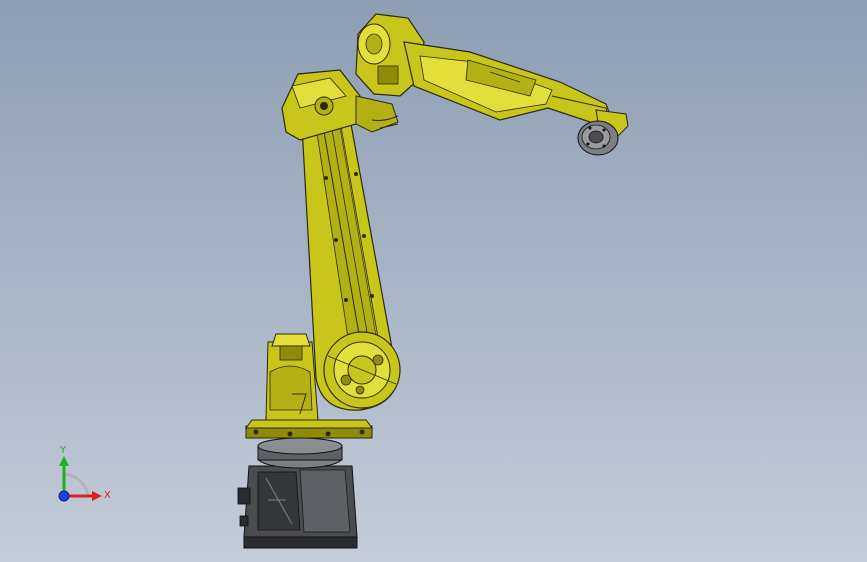  I want to click on robot-wrist-flange, so click(598, 138).